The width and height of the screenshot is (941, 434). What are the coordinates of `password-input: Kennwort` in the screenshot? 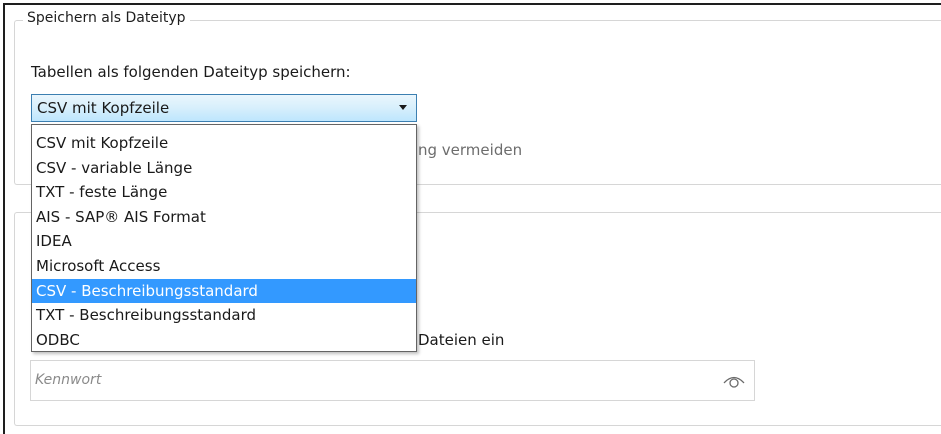 It's located at (392, 380).